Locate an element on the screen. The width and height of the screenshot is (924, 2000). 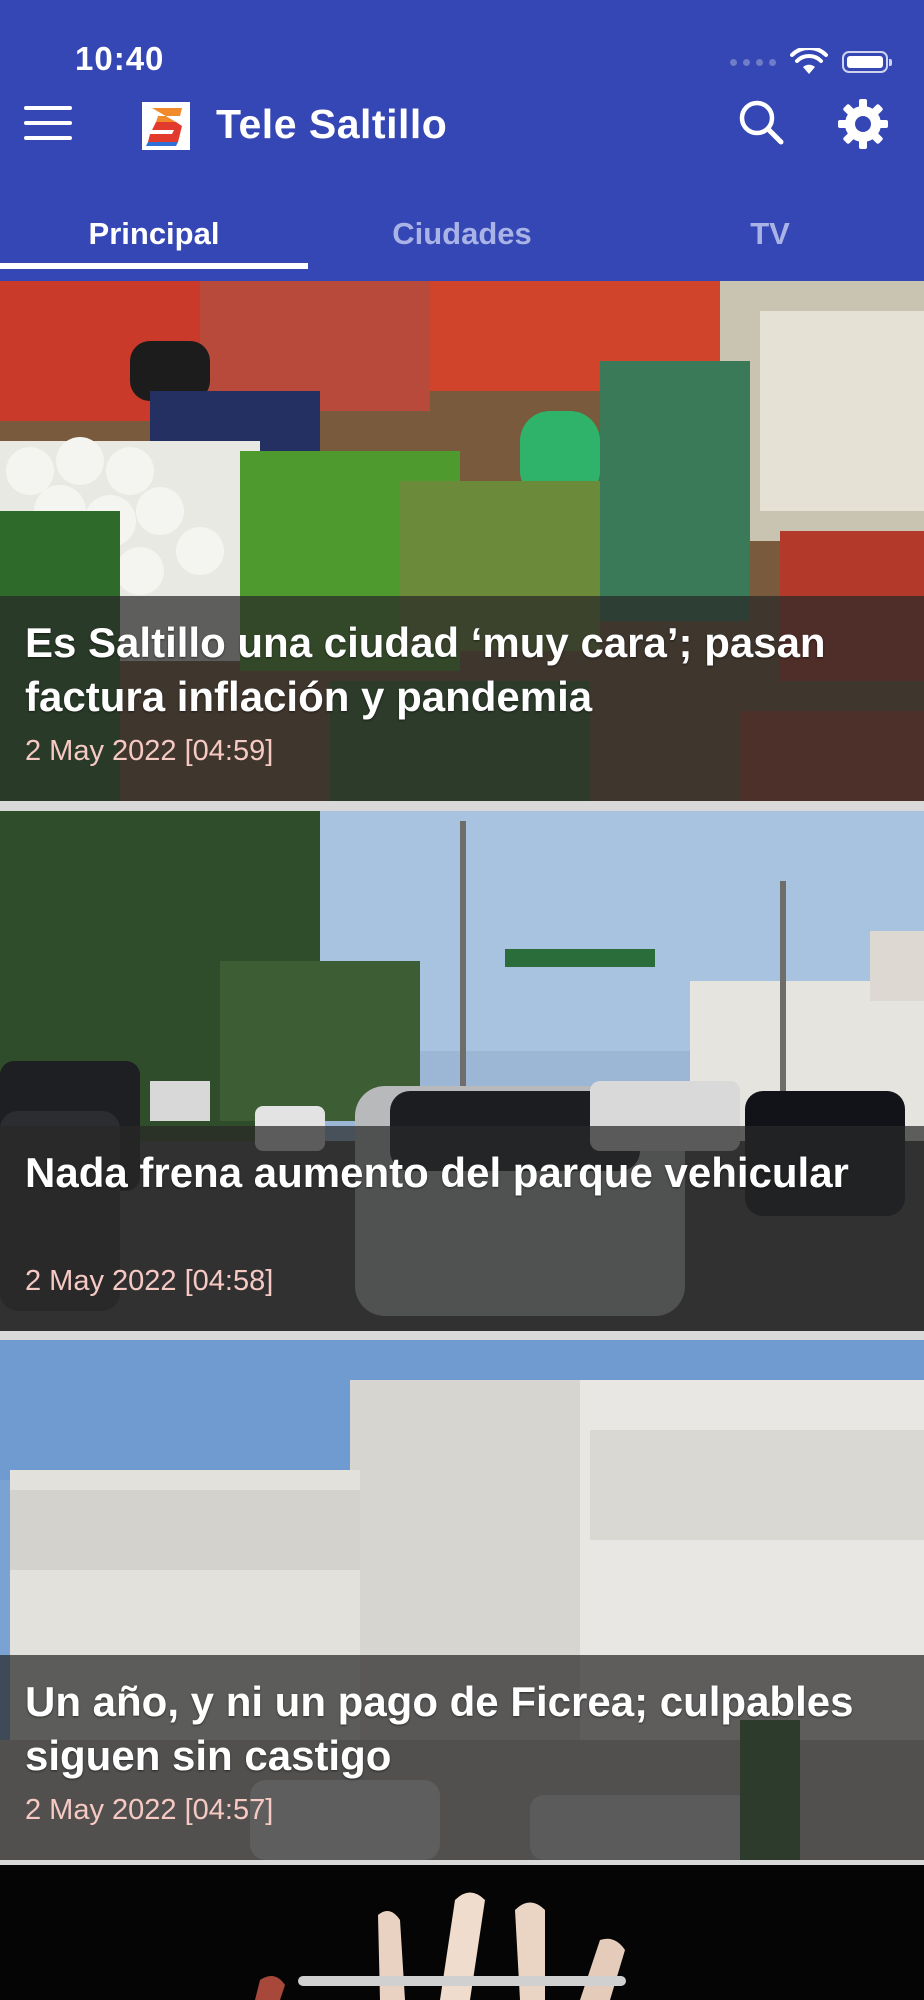
cellular-signal-icon is located at coordinates (753, 62).